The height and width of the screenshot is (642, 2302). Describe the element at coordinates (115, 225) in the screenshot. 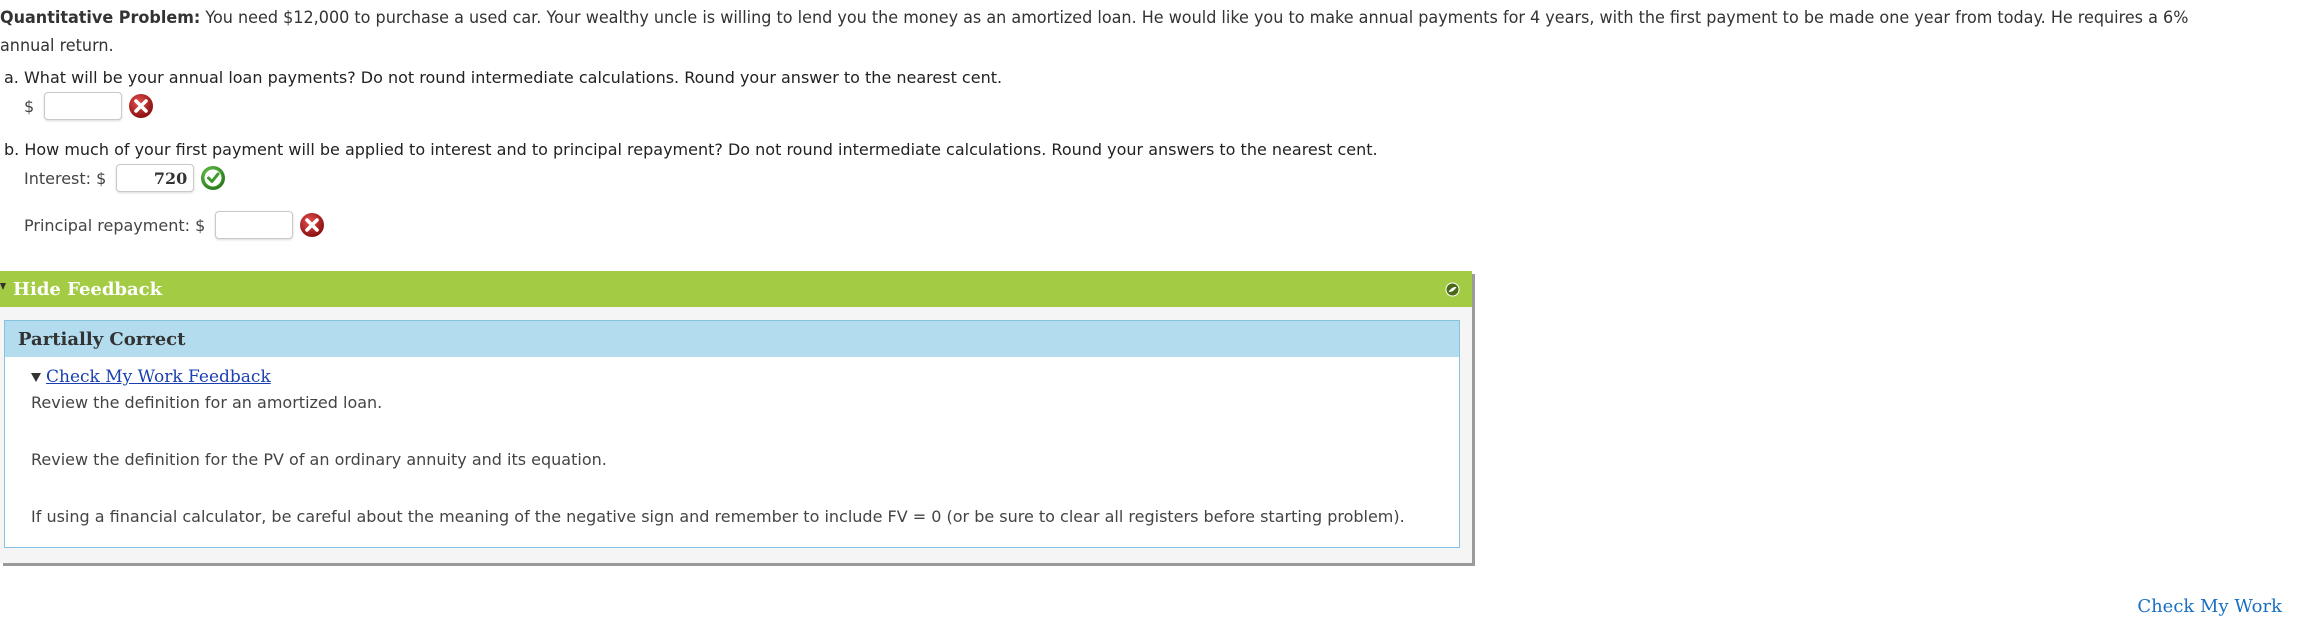

I see `principal-label: Principal repayment: $` at that location.